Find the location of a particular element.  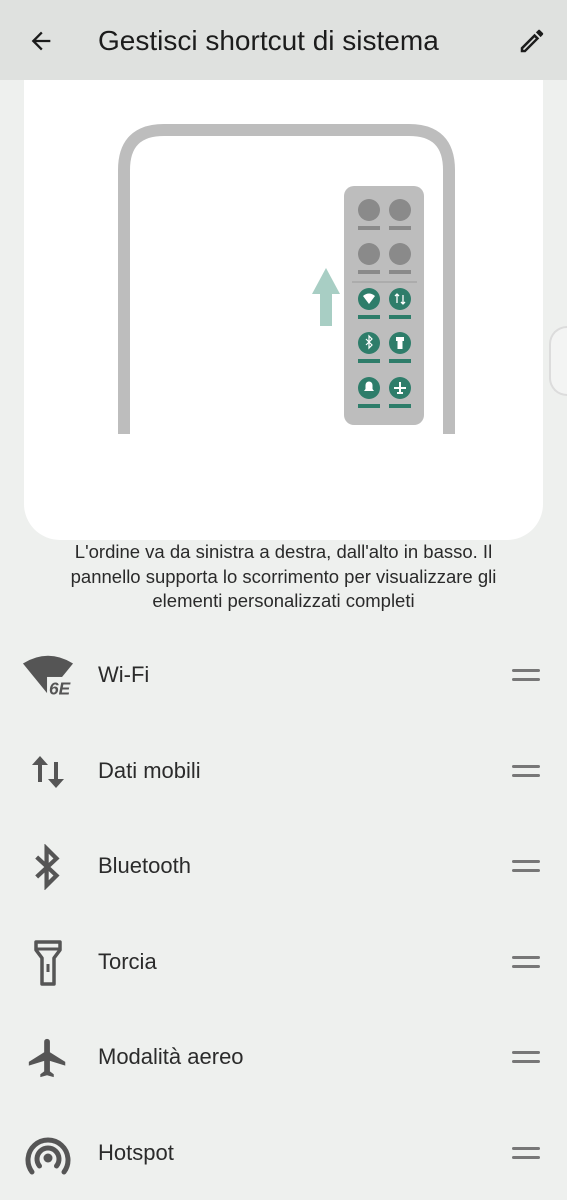

list-item-label: Modalità aereo is located at coordinates (171, 1057).